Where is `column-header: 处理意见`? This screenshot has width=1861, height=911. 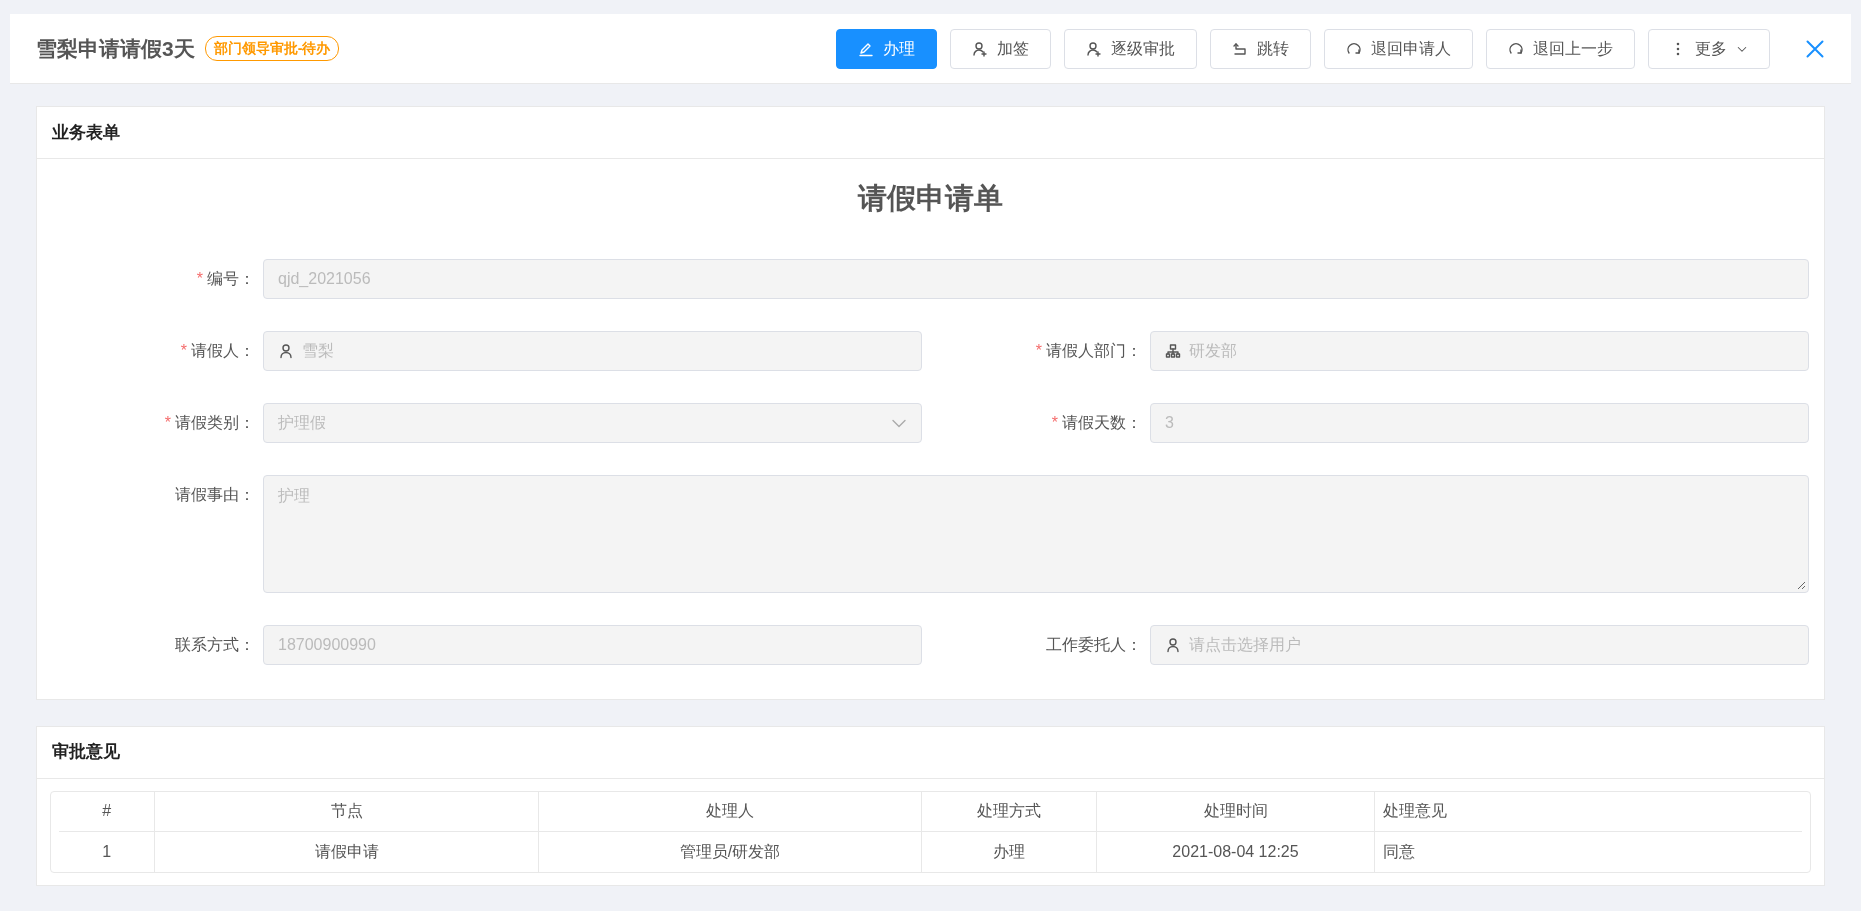
column-header: 处理意见 is located at coordinates (1588, 811).